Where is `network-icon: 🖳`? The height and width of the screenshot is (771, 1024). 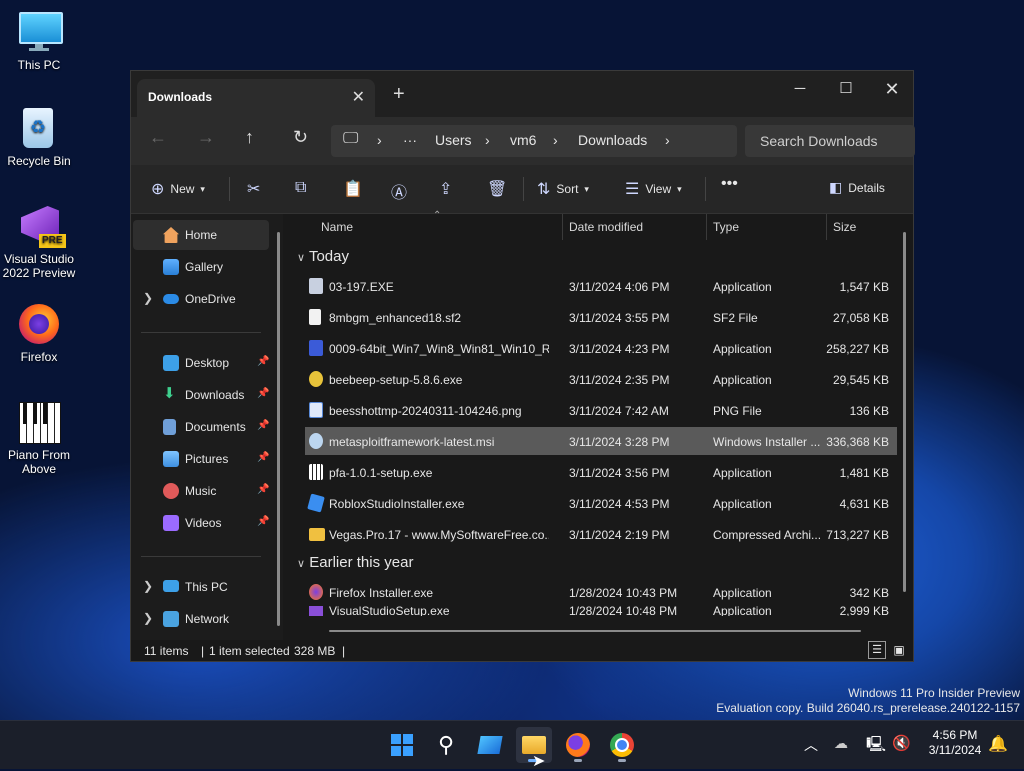 network-icon: 🖳 is located at coordinates (876, 746).